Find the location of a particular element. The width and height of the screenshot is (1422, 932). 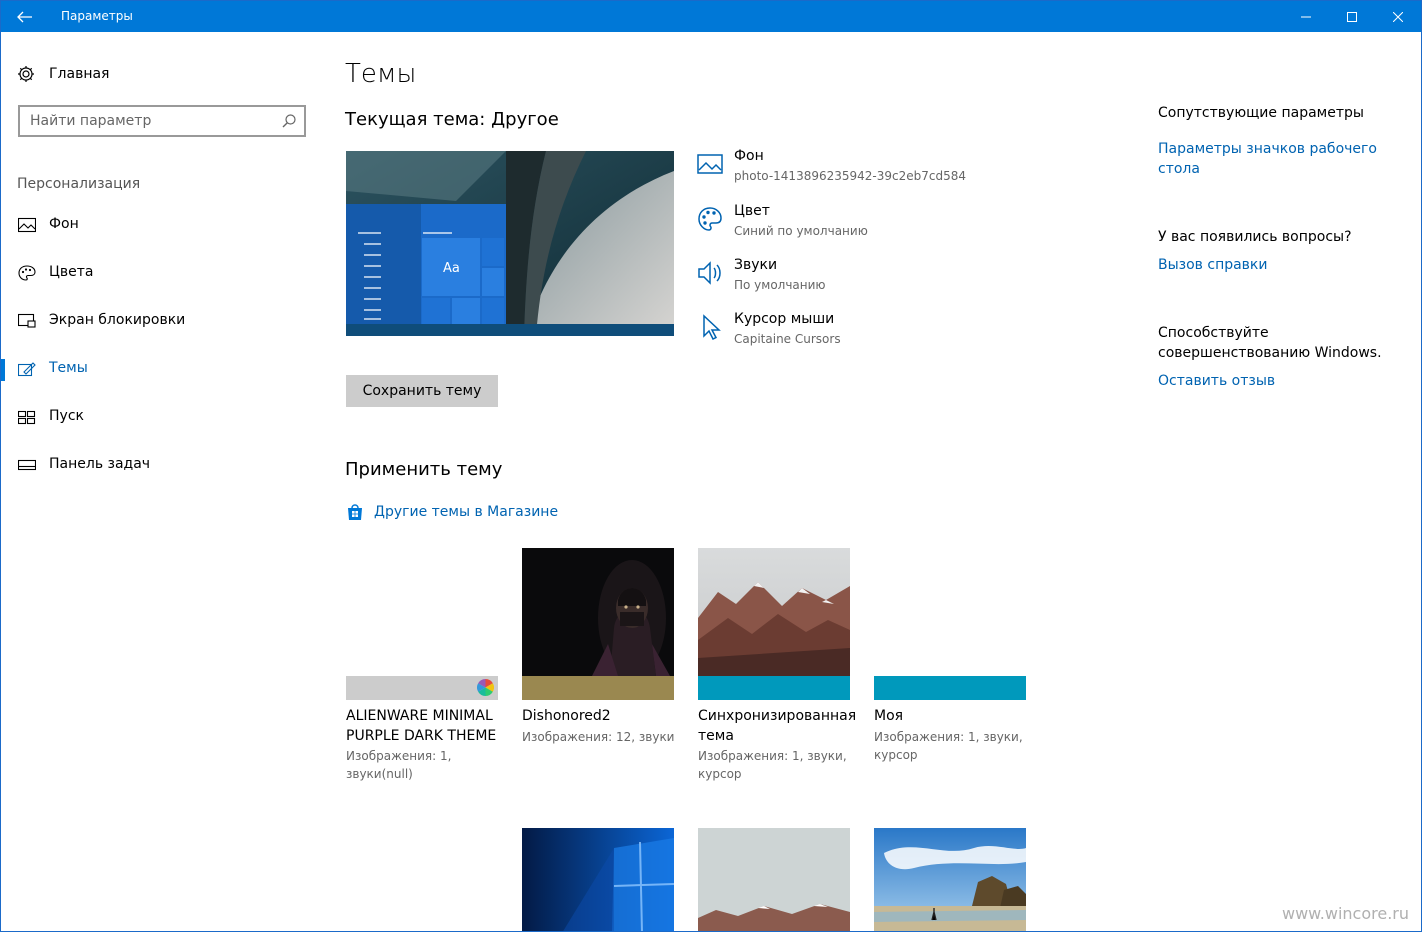

related-settings-heading: Сопутствующие параметры is located at coordinates (1261, 113).